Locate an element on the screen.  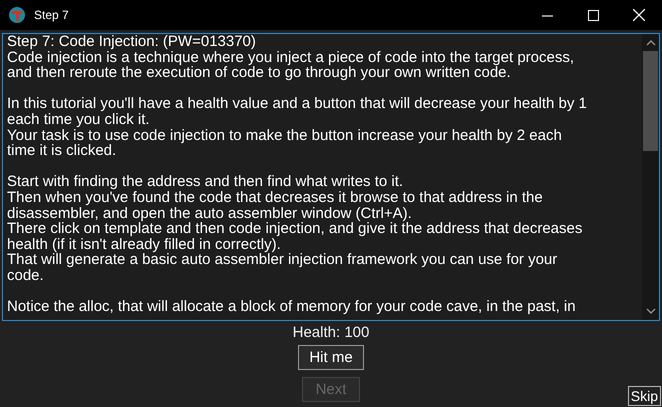
health-label: Health: 100 is located at coordinates (331, 333).